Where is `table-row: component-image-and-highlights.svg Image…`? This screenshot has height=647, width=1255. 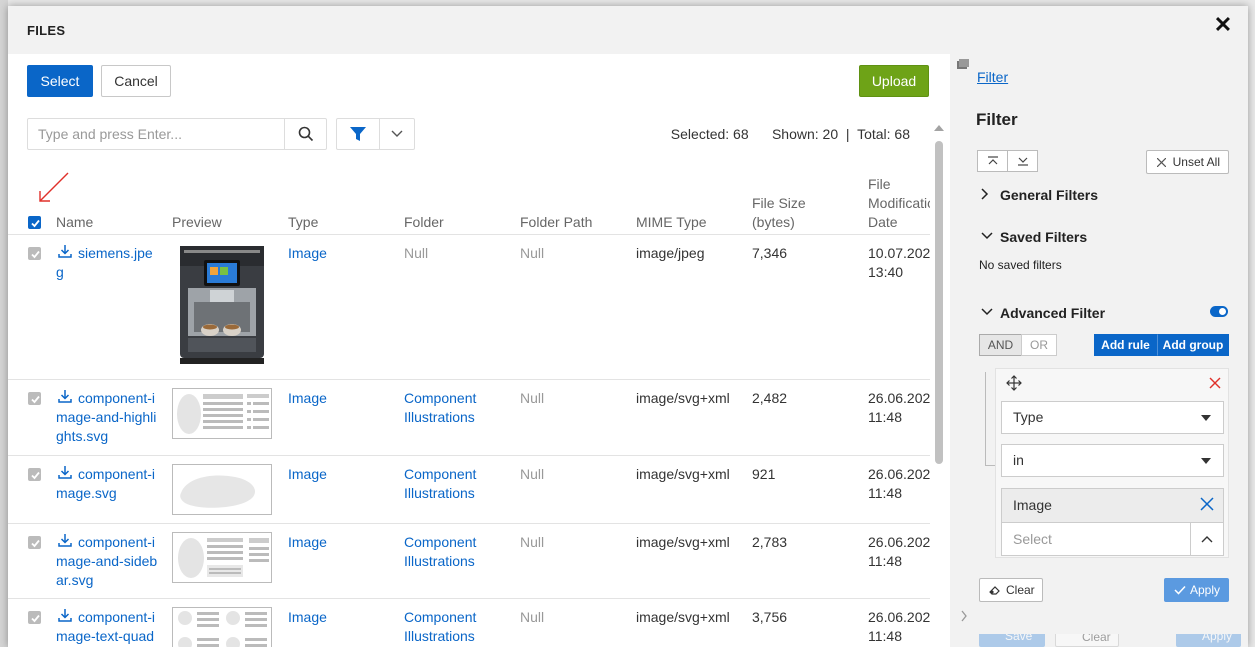
table-row: component-image-and-highlights.svg Image… is located at coordinates (469, 418).